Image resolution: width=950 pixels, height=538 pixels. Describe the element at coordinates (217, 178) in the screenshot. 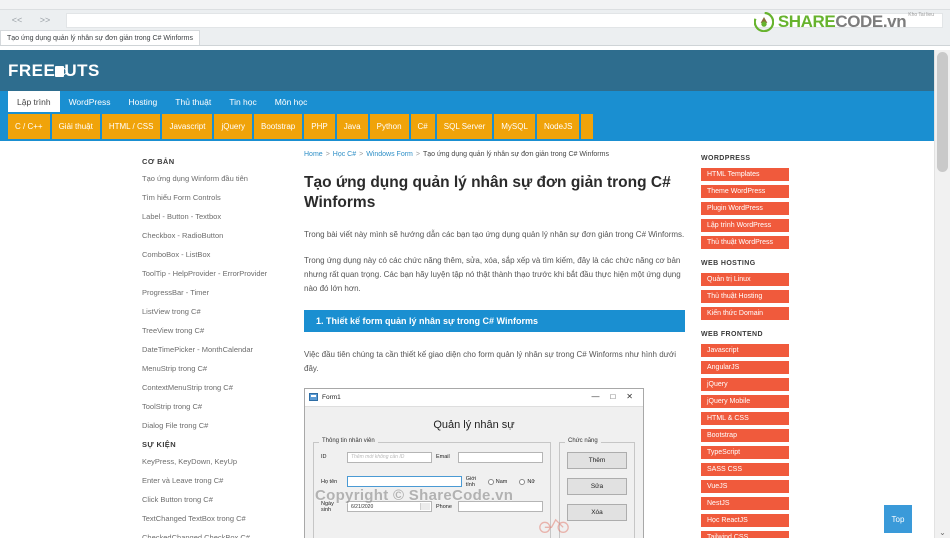

I see `sidebar-item-winform-dau-tien: Tạo ứng dụng Winform đầu tiên` at that location.